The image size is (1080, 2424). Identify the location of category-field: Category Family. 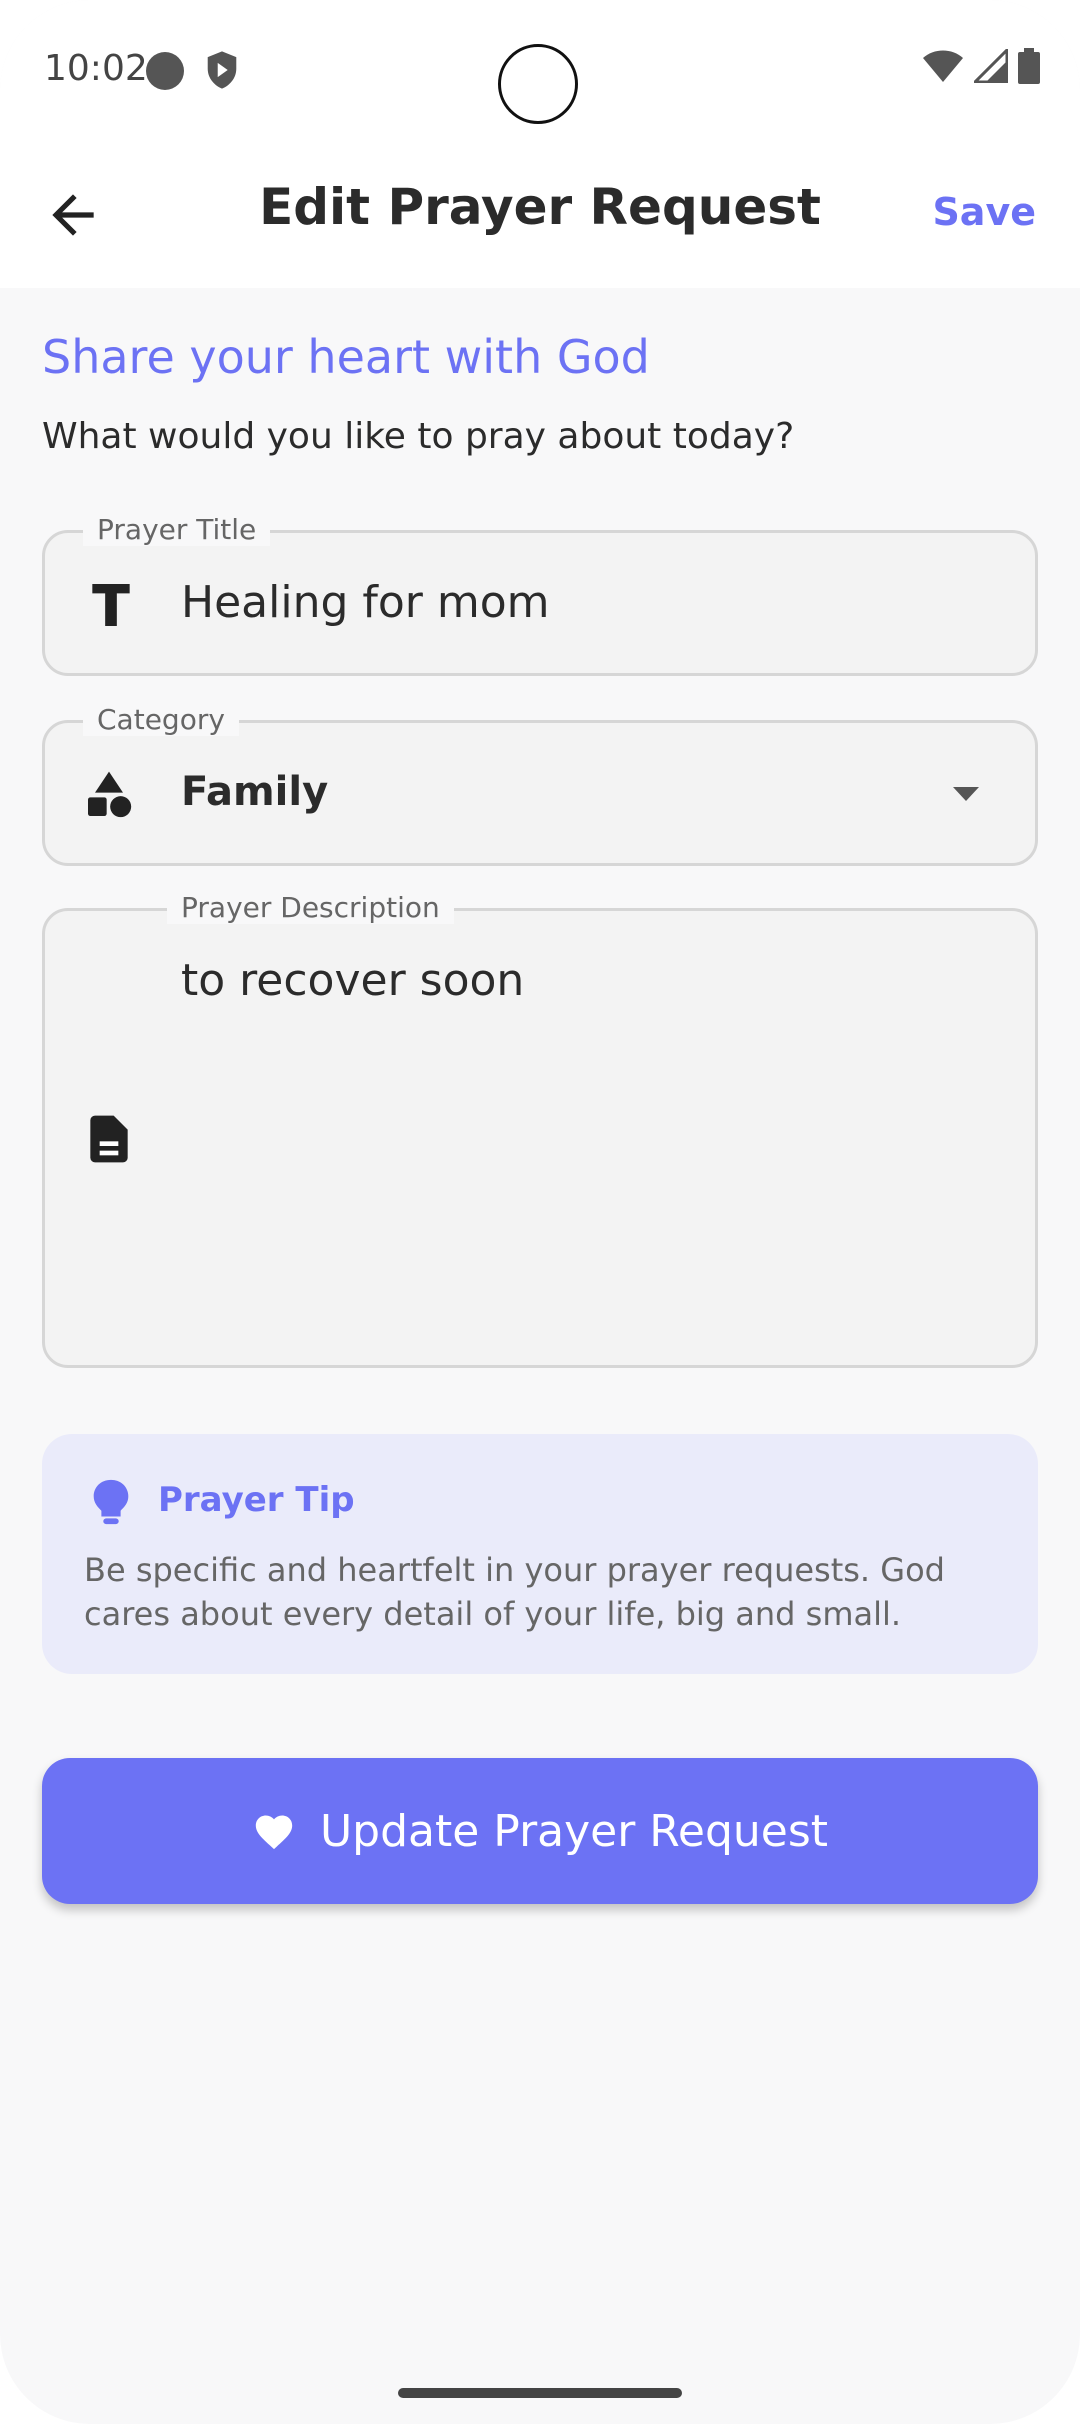
(540, 784).